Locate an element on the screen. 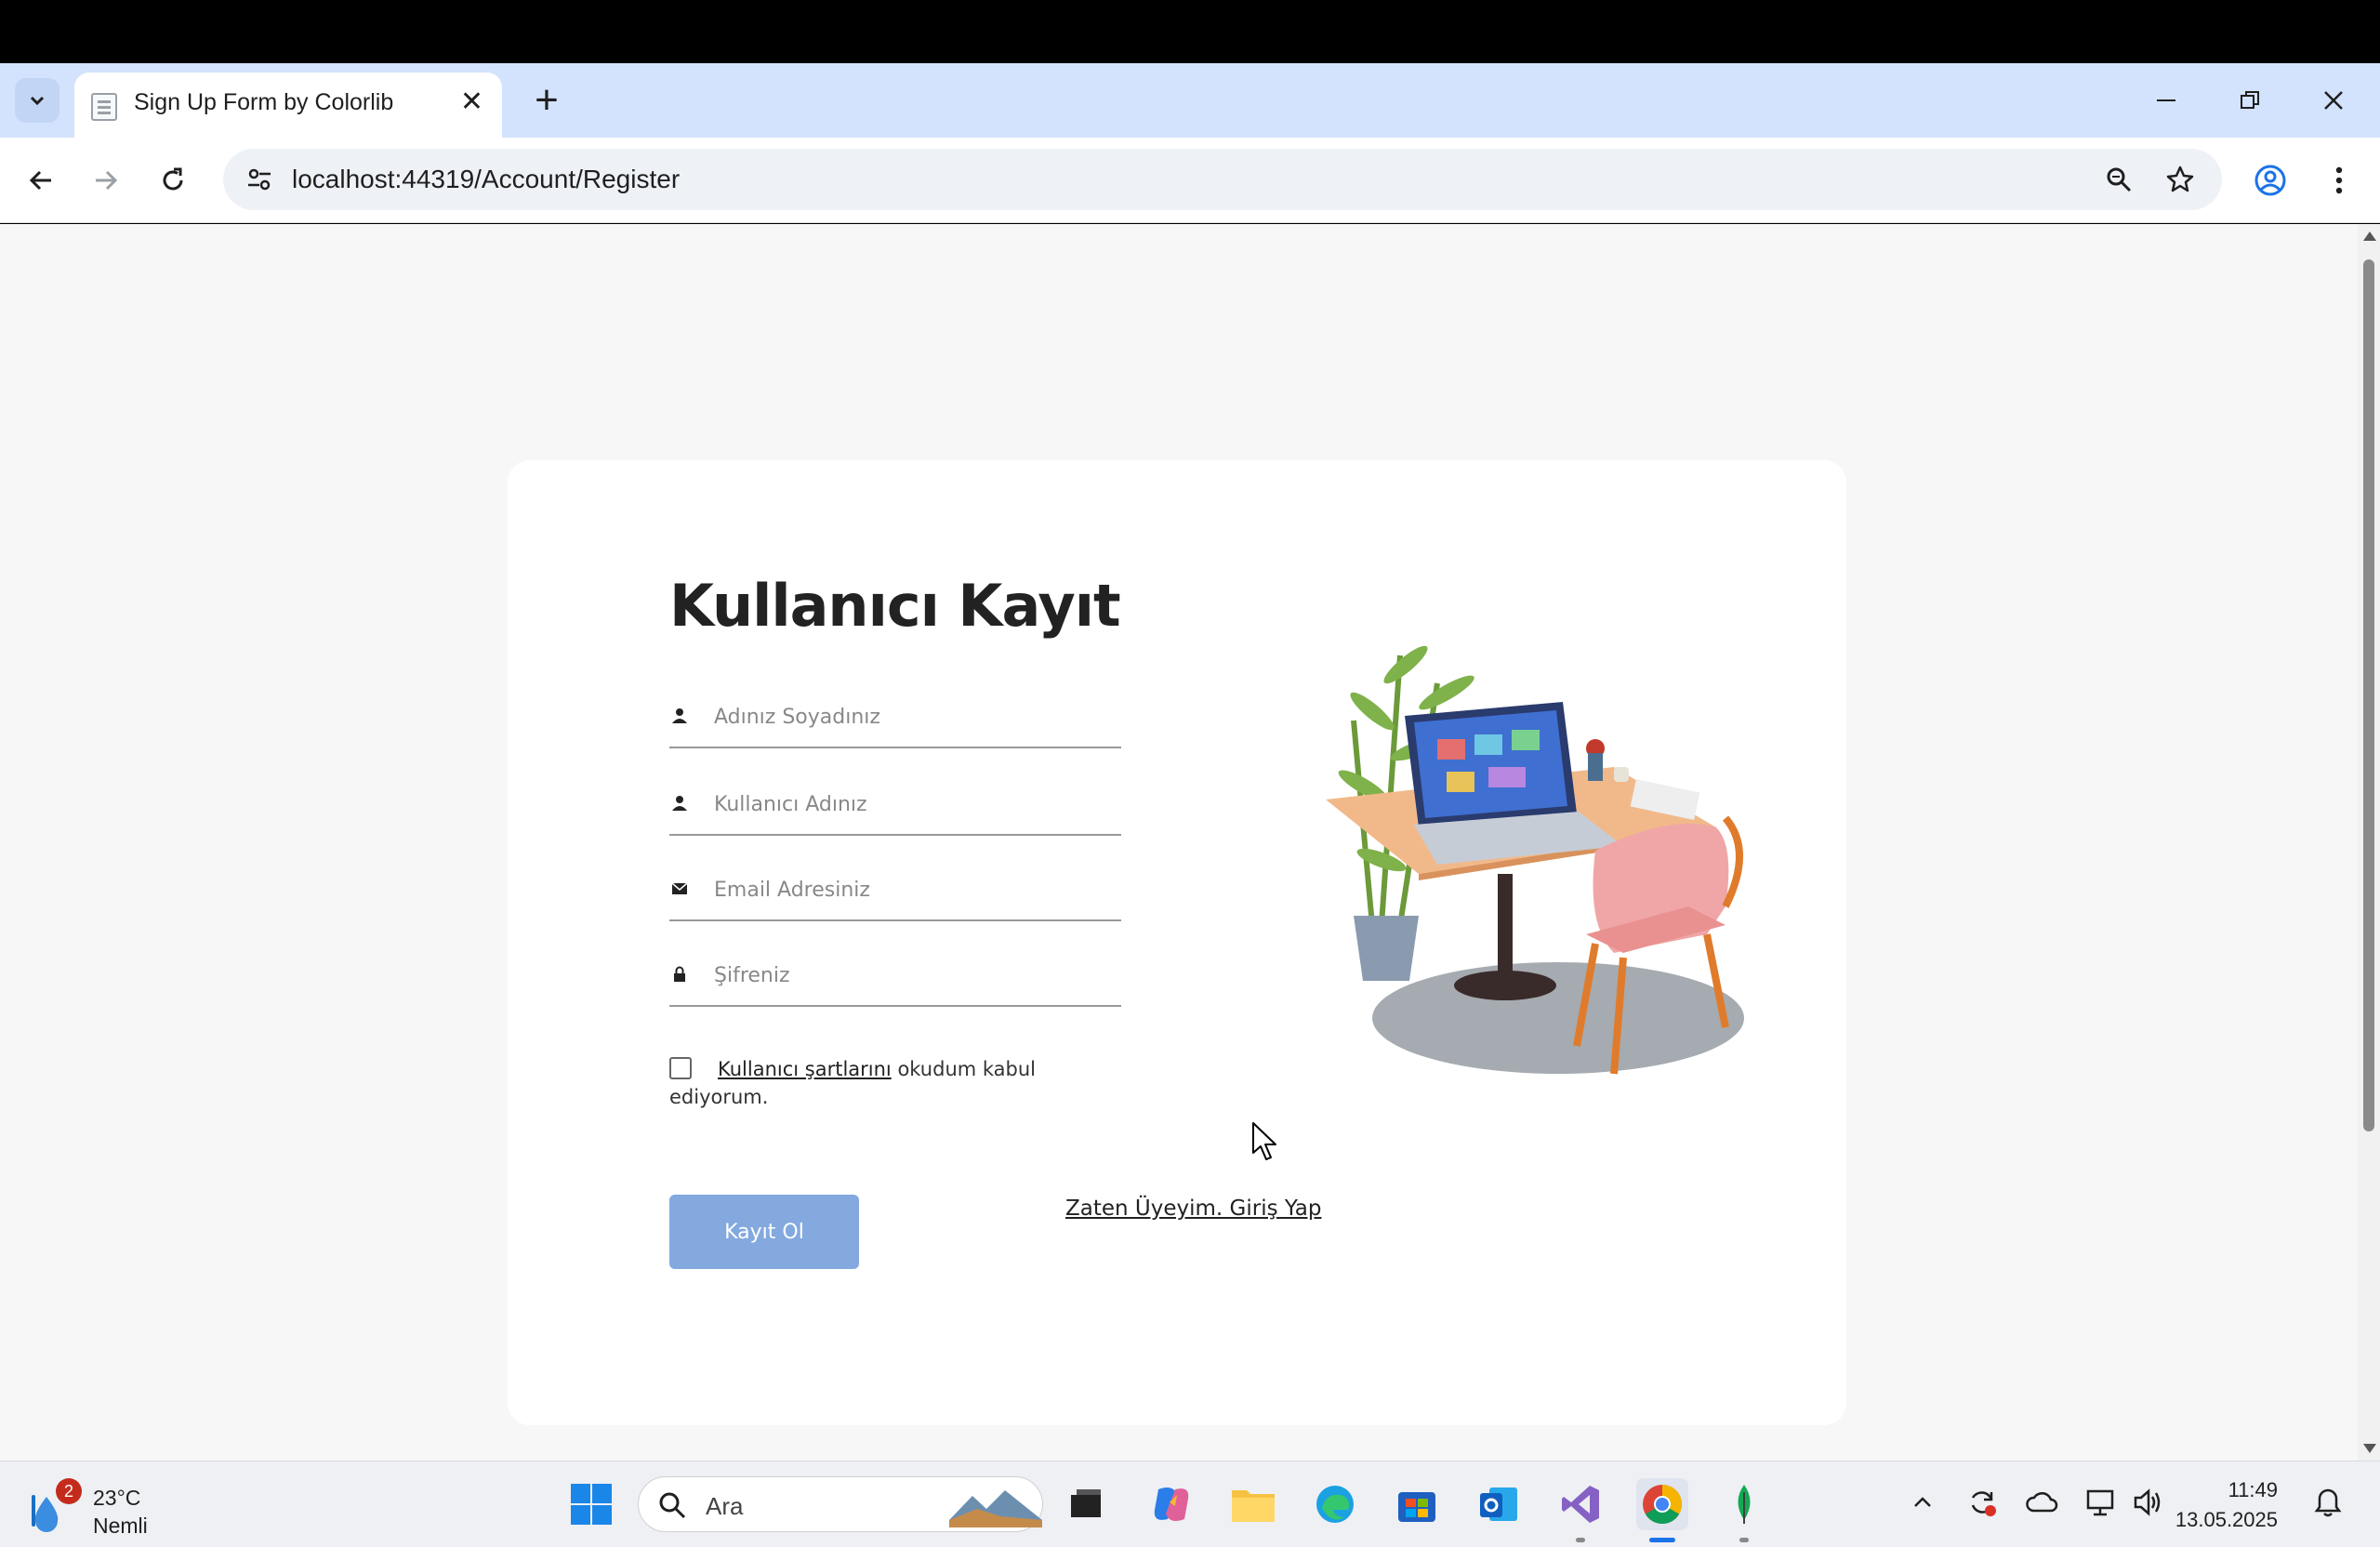  minimize-button is located at coordinates (2166, 100).